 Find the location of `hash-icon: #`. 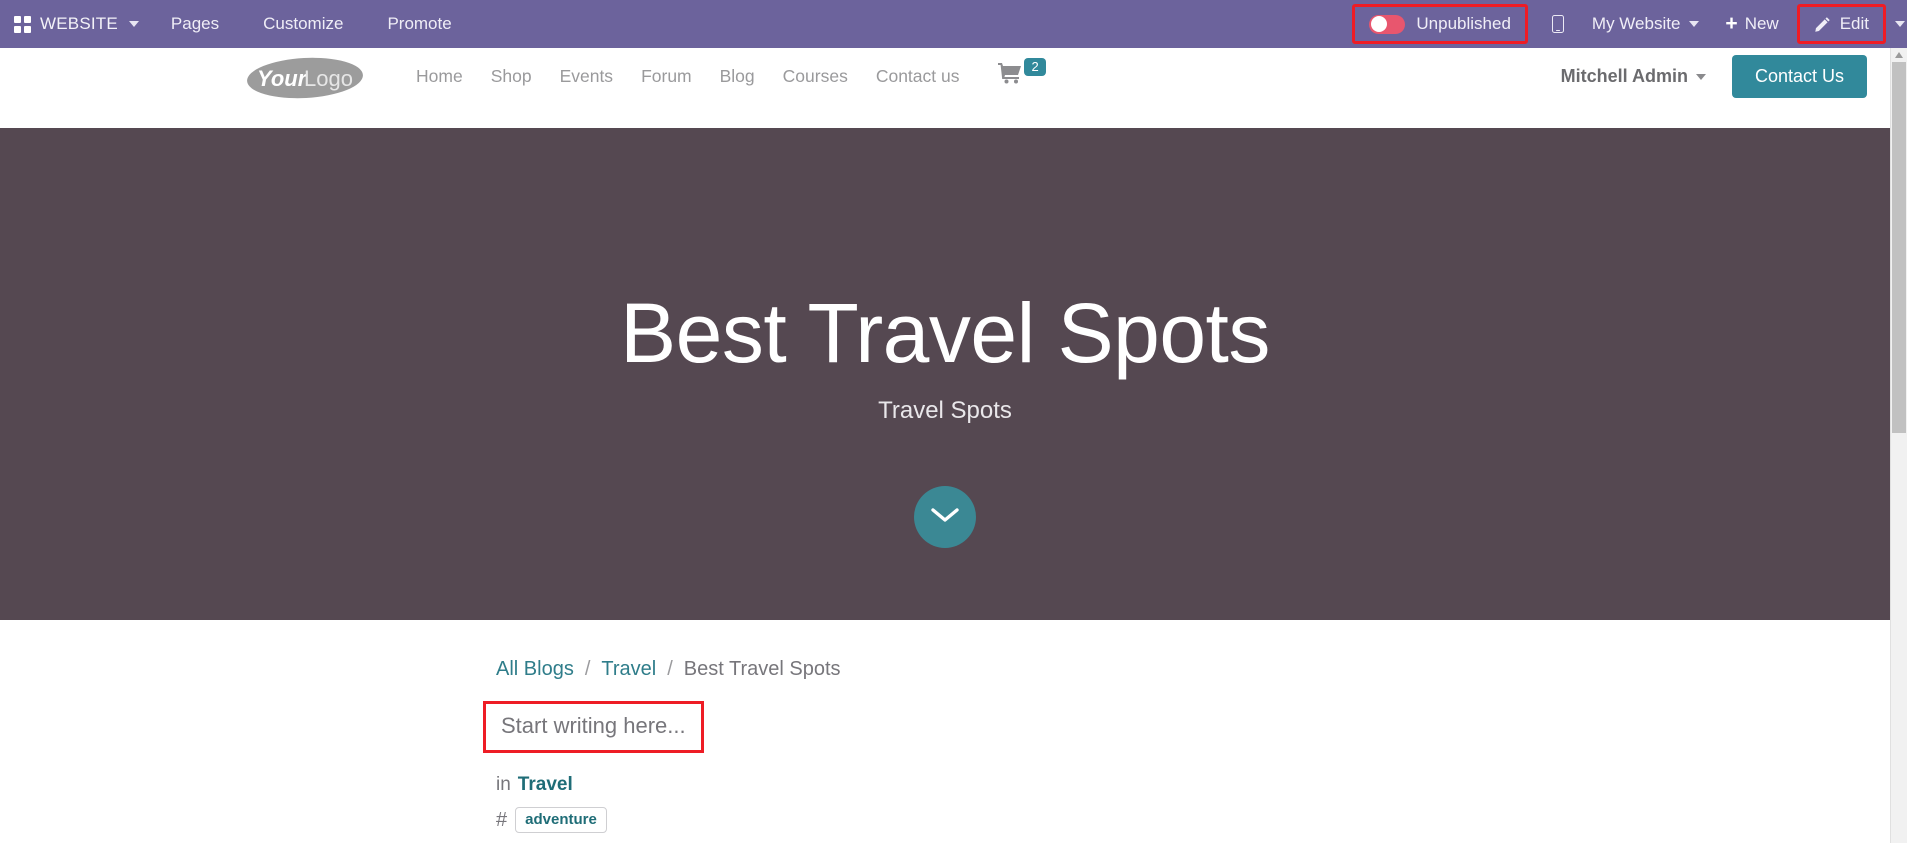

hash-icon: # is located at coordinates (502, 819).